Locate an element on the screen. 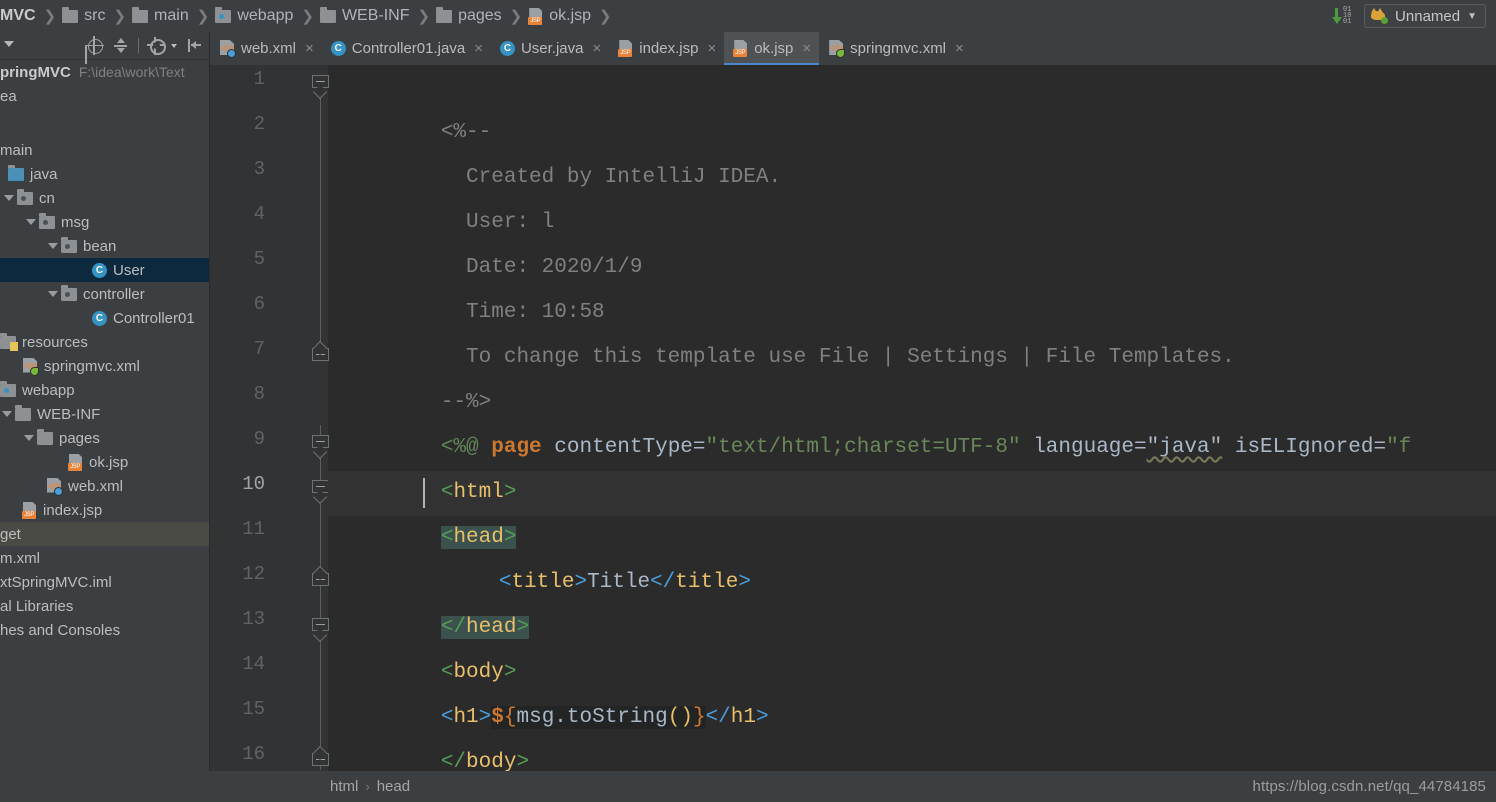 The height and width of the screenshot is (802, 1496). sidebar-bottom-strip is located at coordinates (105, 786).